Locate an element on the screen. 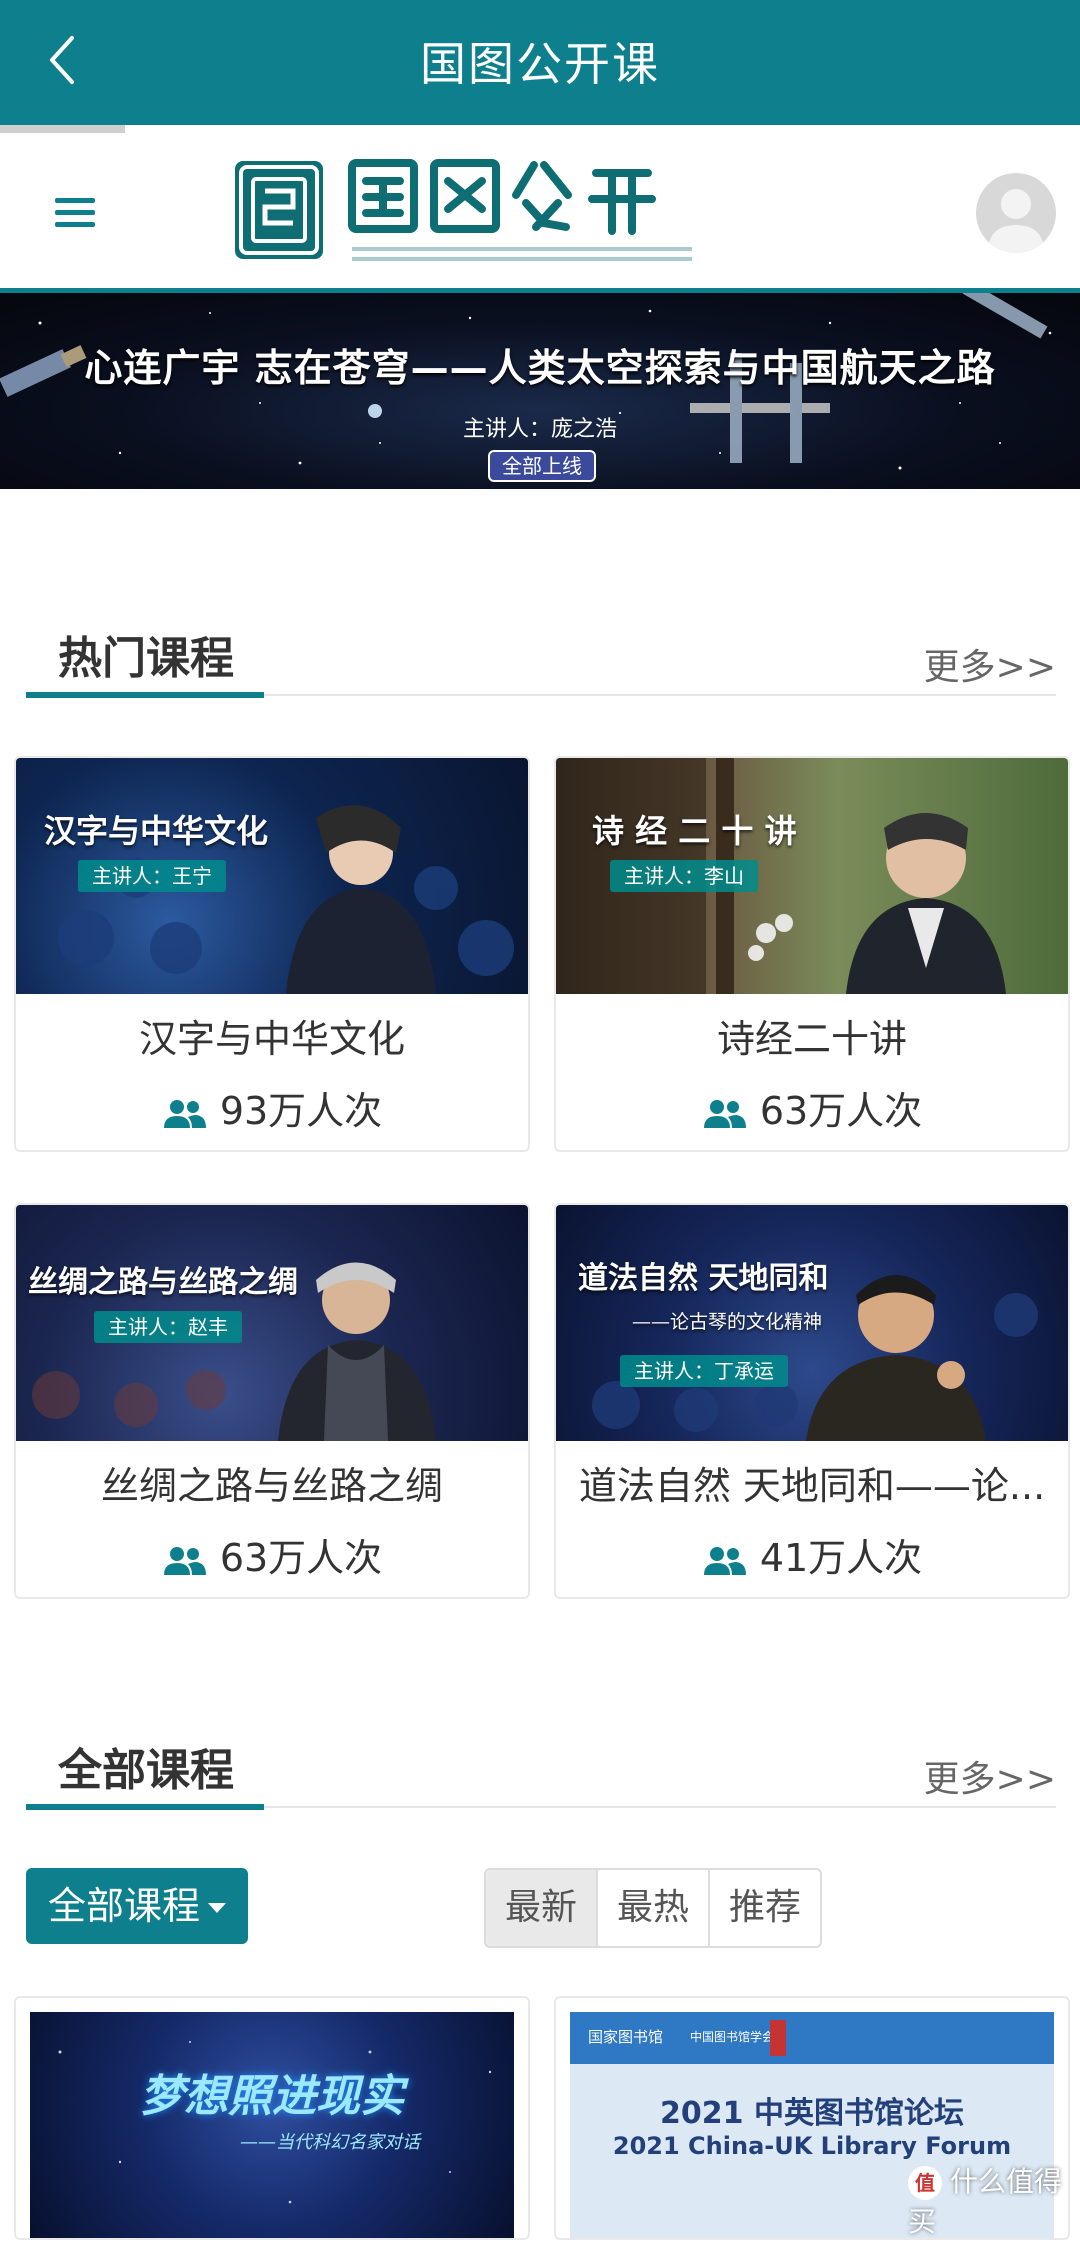 Image resolution: width=1080 pixels, height=2242 pixels. course-views: 93万人次 is located at coordinates (272, 1107).